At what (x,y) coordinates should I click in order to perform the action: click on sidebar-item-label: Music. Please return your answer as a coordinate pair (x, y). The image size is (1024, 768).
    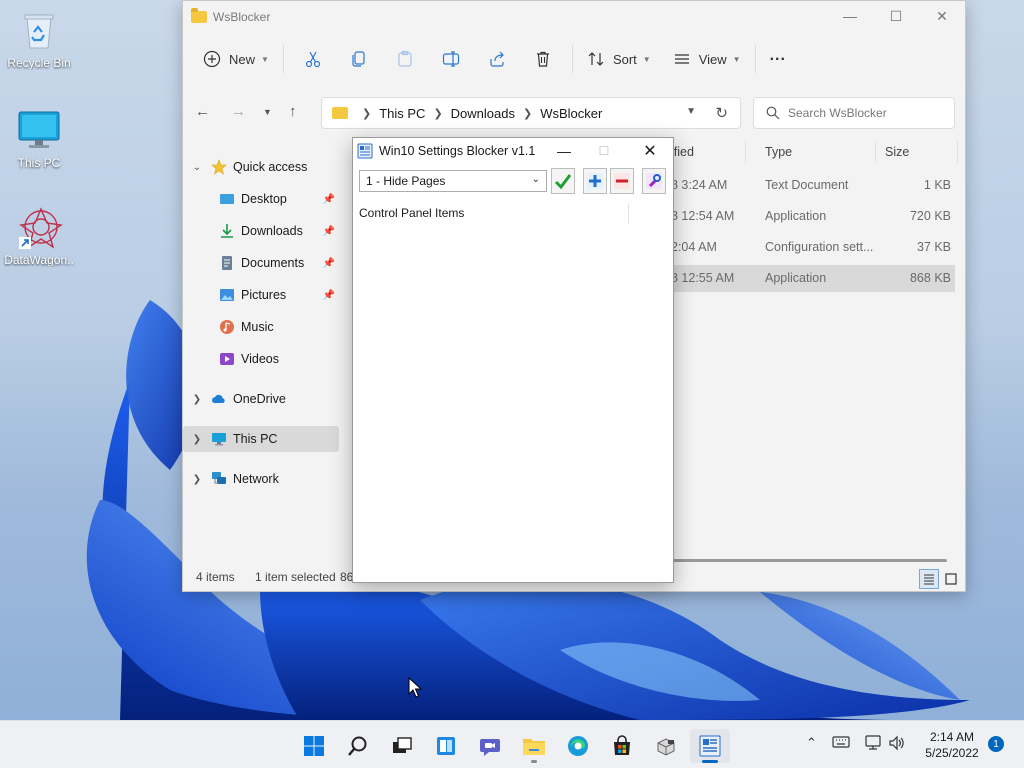
    Looking at the image, I should click on (257, 327).